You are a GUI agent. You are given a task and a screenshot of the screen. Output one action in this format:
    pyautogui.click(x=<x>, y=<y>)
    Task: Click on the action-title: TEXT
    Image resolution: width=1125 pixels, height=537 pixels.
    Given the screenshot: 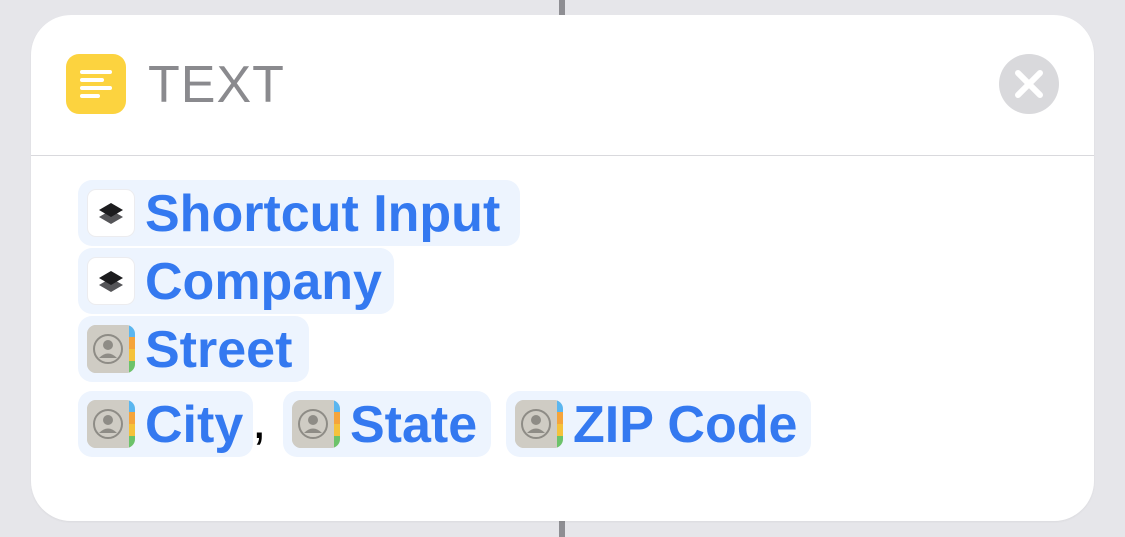 What is the action you would take?
    pyautogui.click(x=216, y=85)
    